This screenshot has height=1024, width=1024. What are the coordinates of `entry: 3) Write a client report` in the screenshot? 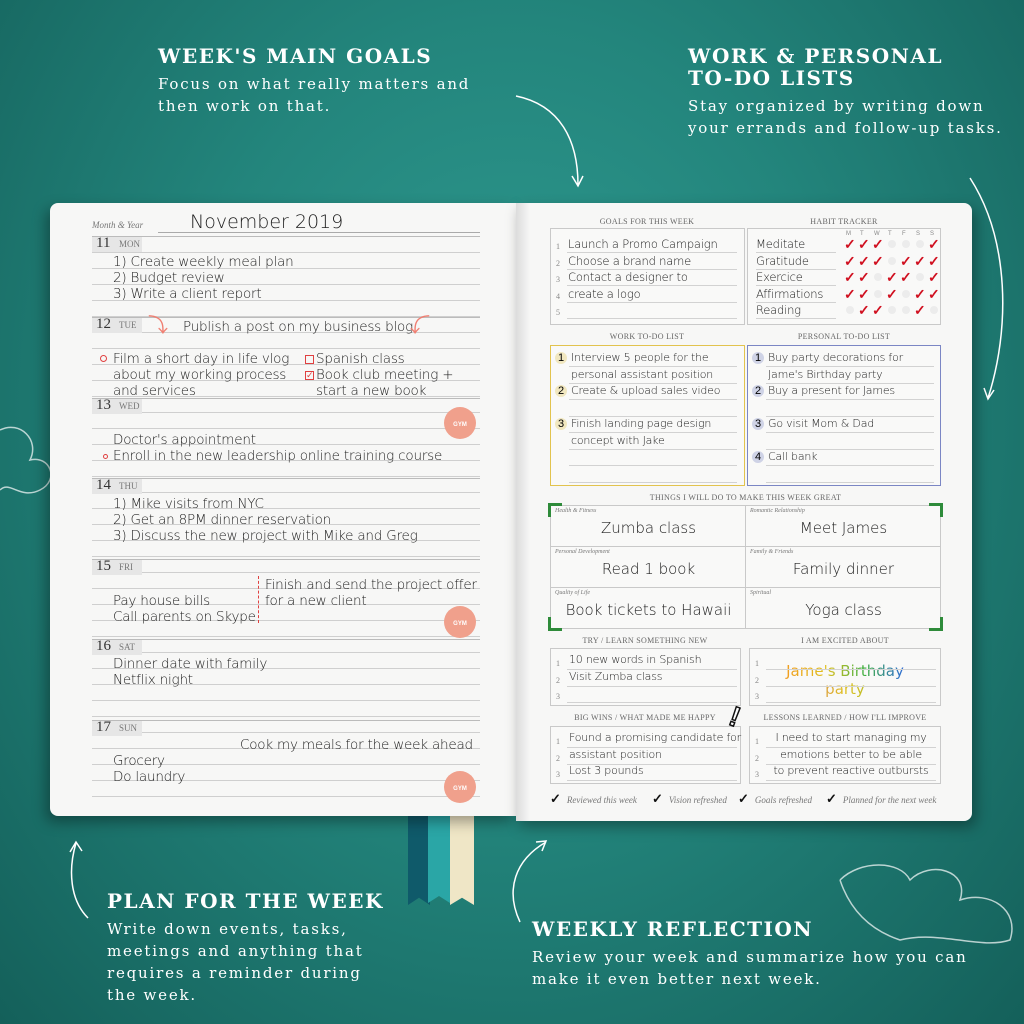 It's located at (187, 294).